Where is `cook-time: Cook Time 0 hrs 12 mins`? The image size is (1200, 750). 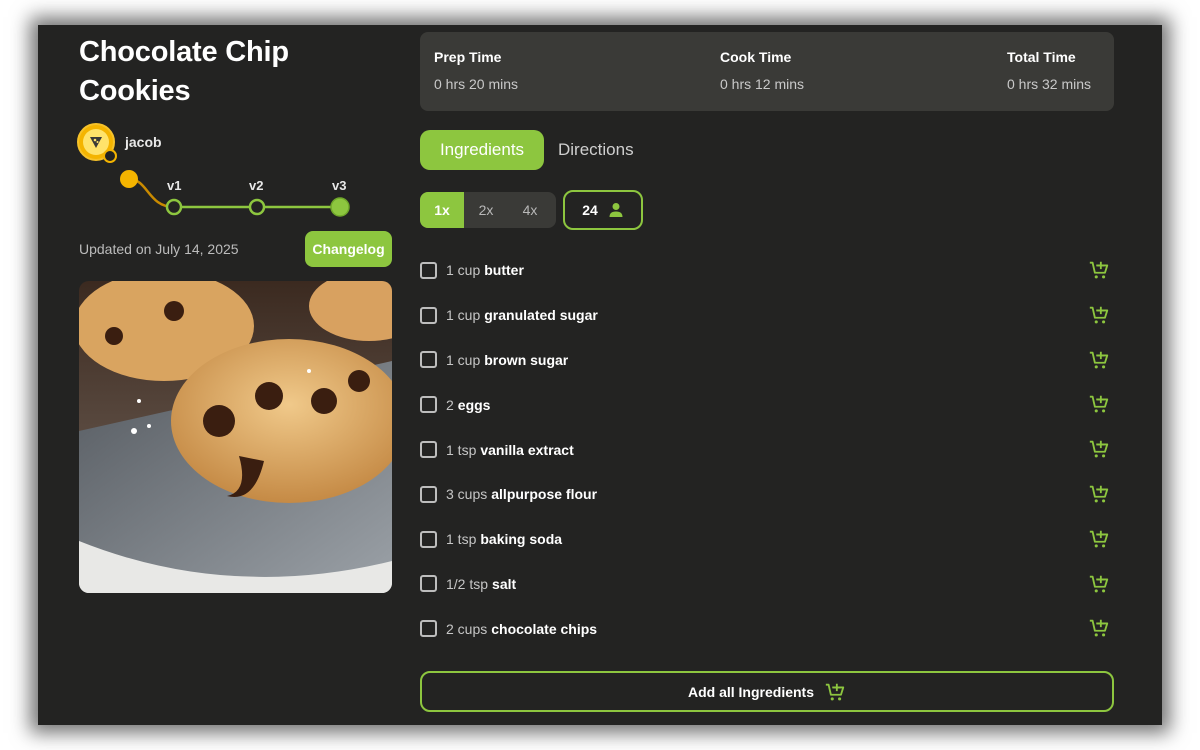 cook-time: Cook Time 0 hrs 12 mins is located at coordinates (762, 70).